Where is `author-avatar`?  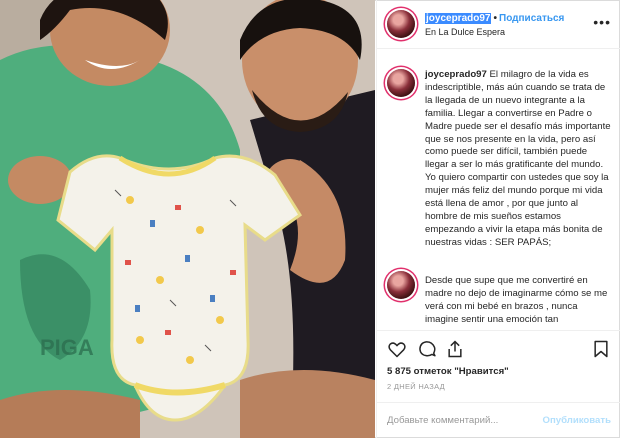
author-avatar is located at coordinates (401, 24).